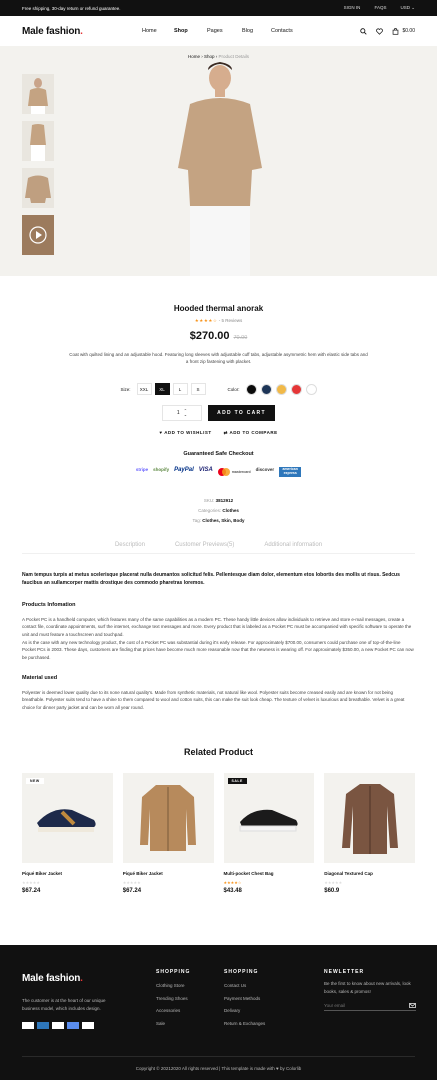 This screenshot has width=437, height=1080. I want to click on size-xxl: XXL, so click(144, 389).